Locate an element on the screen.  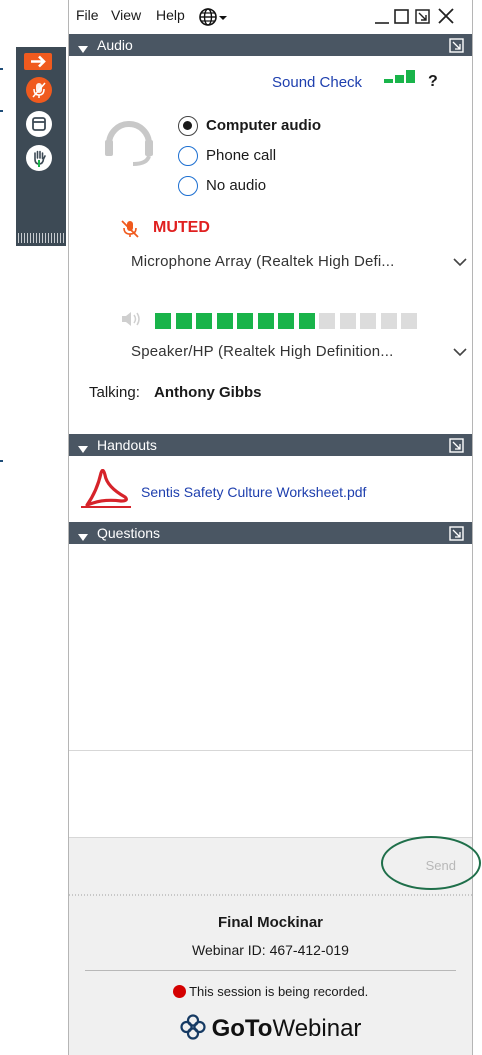
mic-muted-icon is located at coordinates (130, 231).